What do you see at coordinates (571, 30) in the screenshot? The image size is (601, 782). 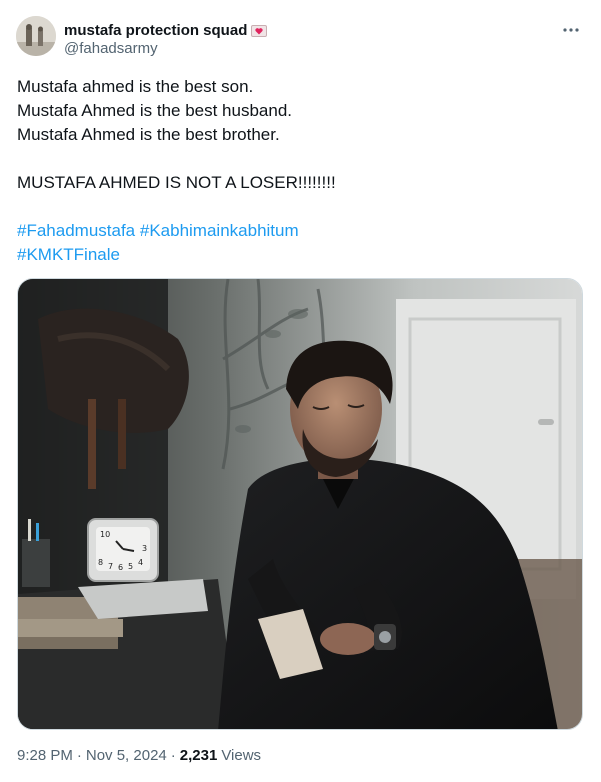 I see `more-options-icon` at bounding box center [571, 30].